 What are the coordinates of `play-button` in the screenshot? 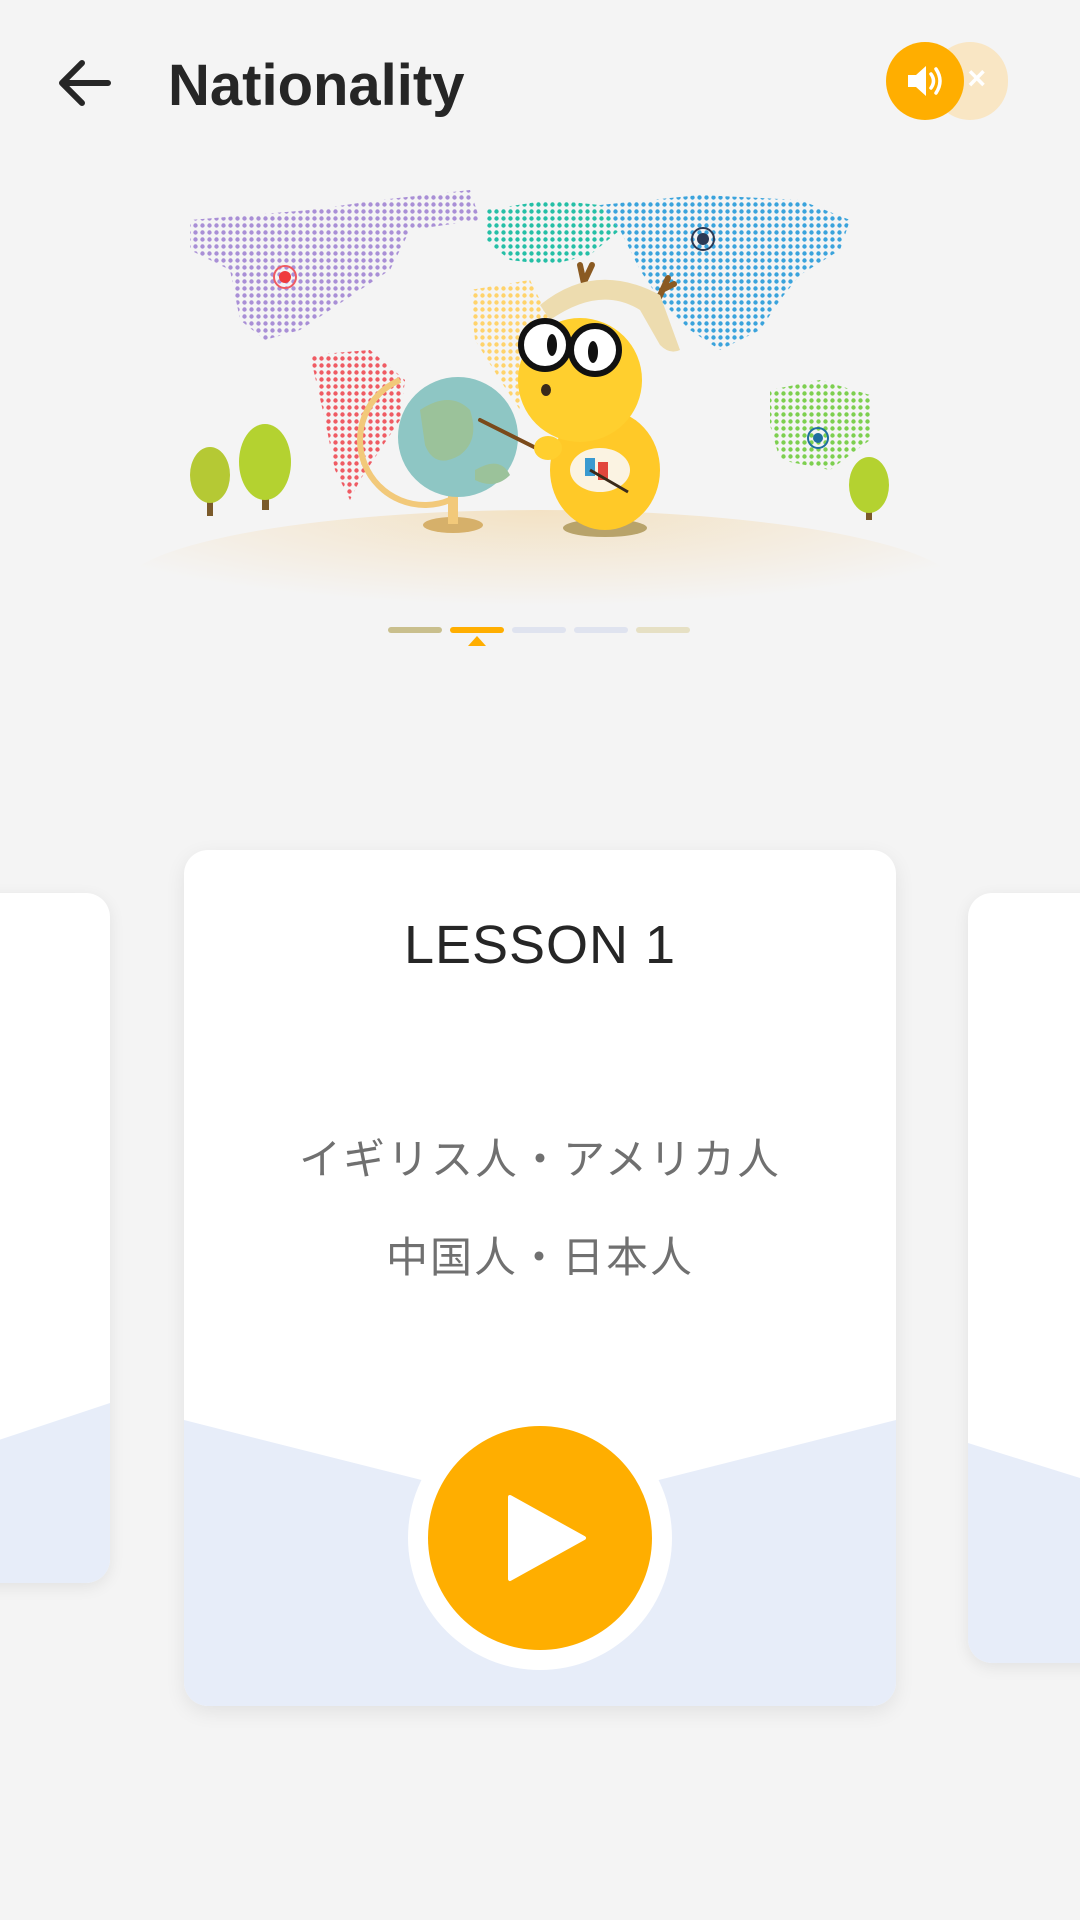 It's located at (540, 1538).